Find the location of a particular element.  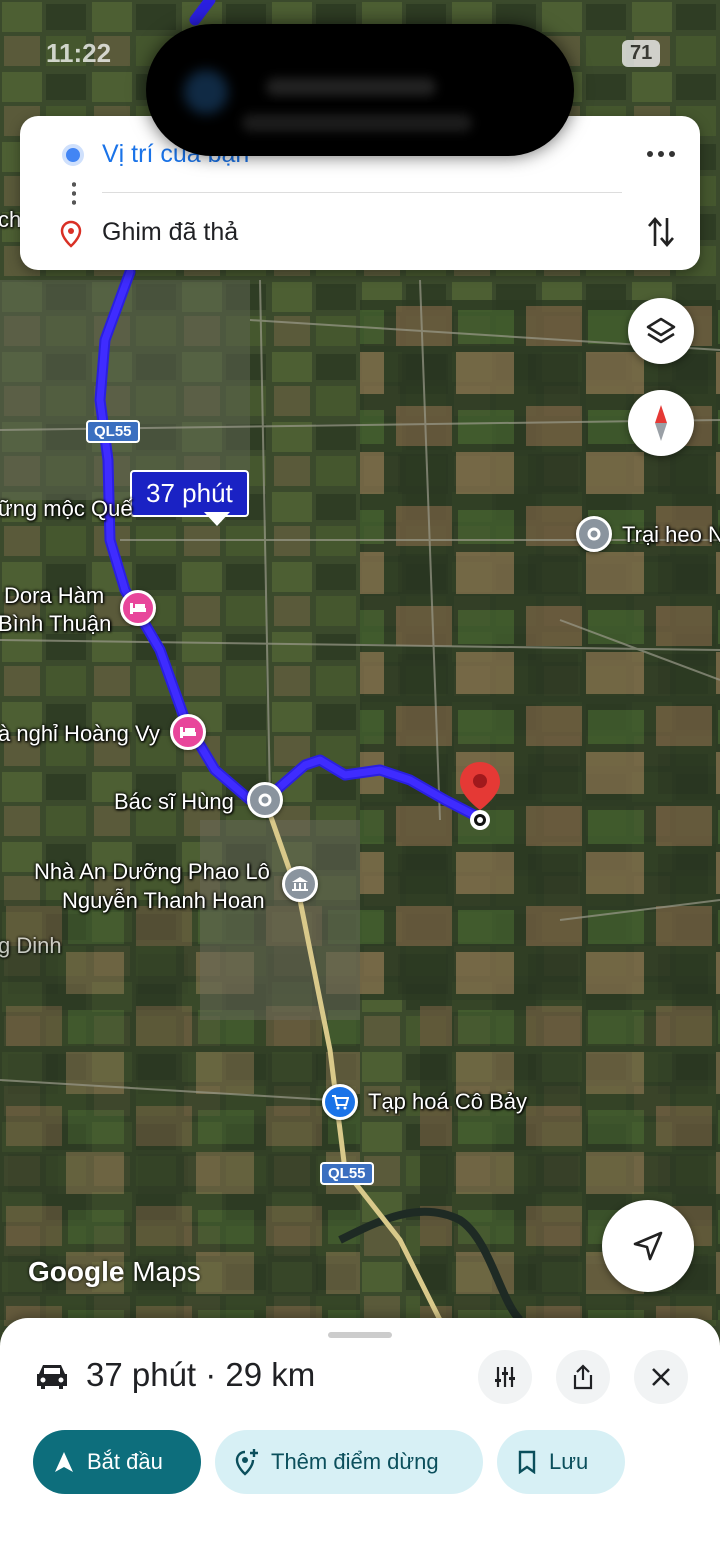

route-summary: 37 phút · 29 km is located at coordinates (201, 1374).